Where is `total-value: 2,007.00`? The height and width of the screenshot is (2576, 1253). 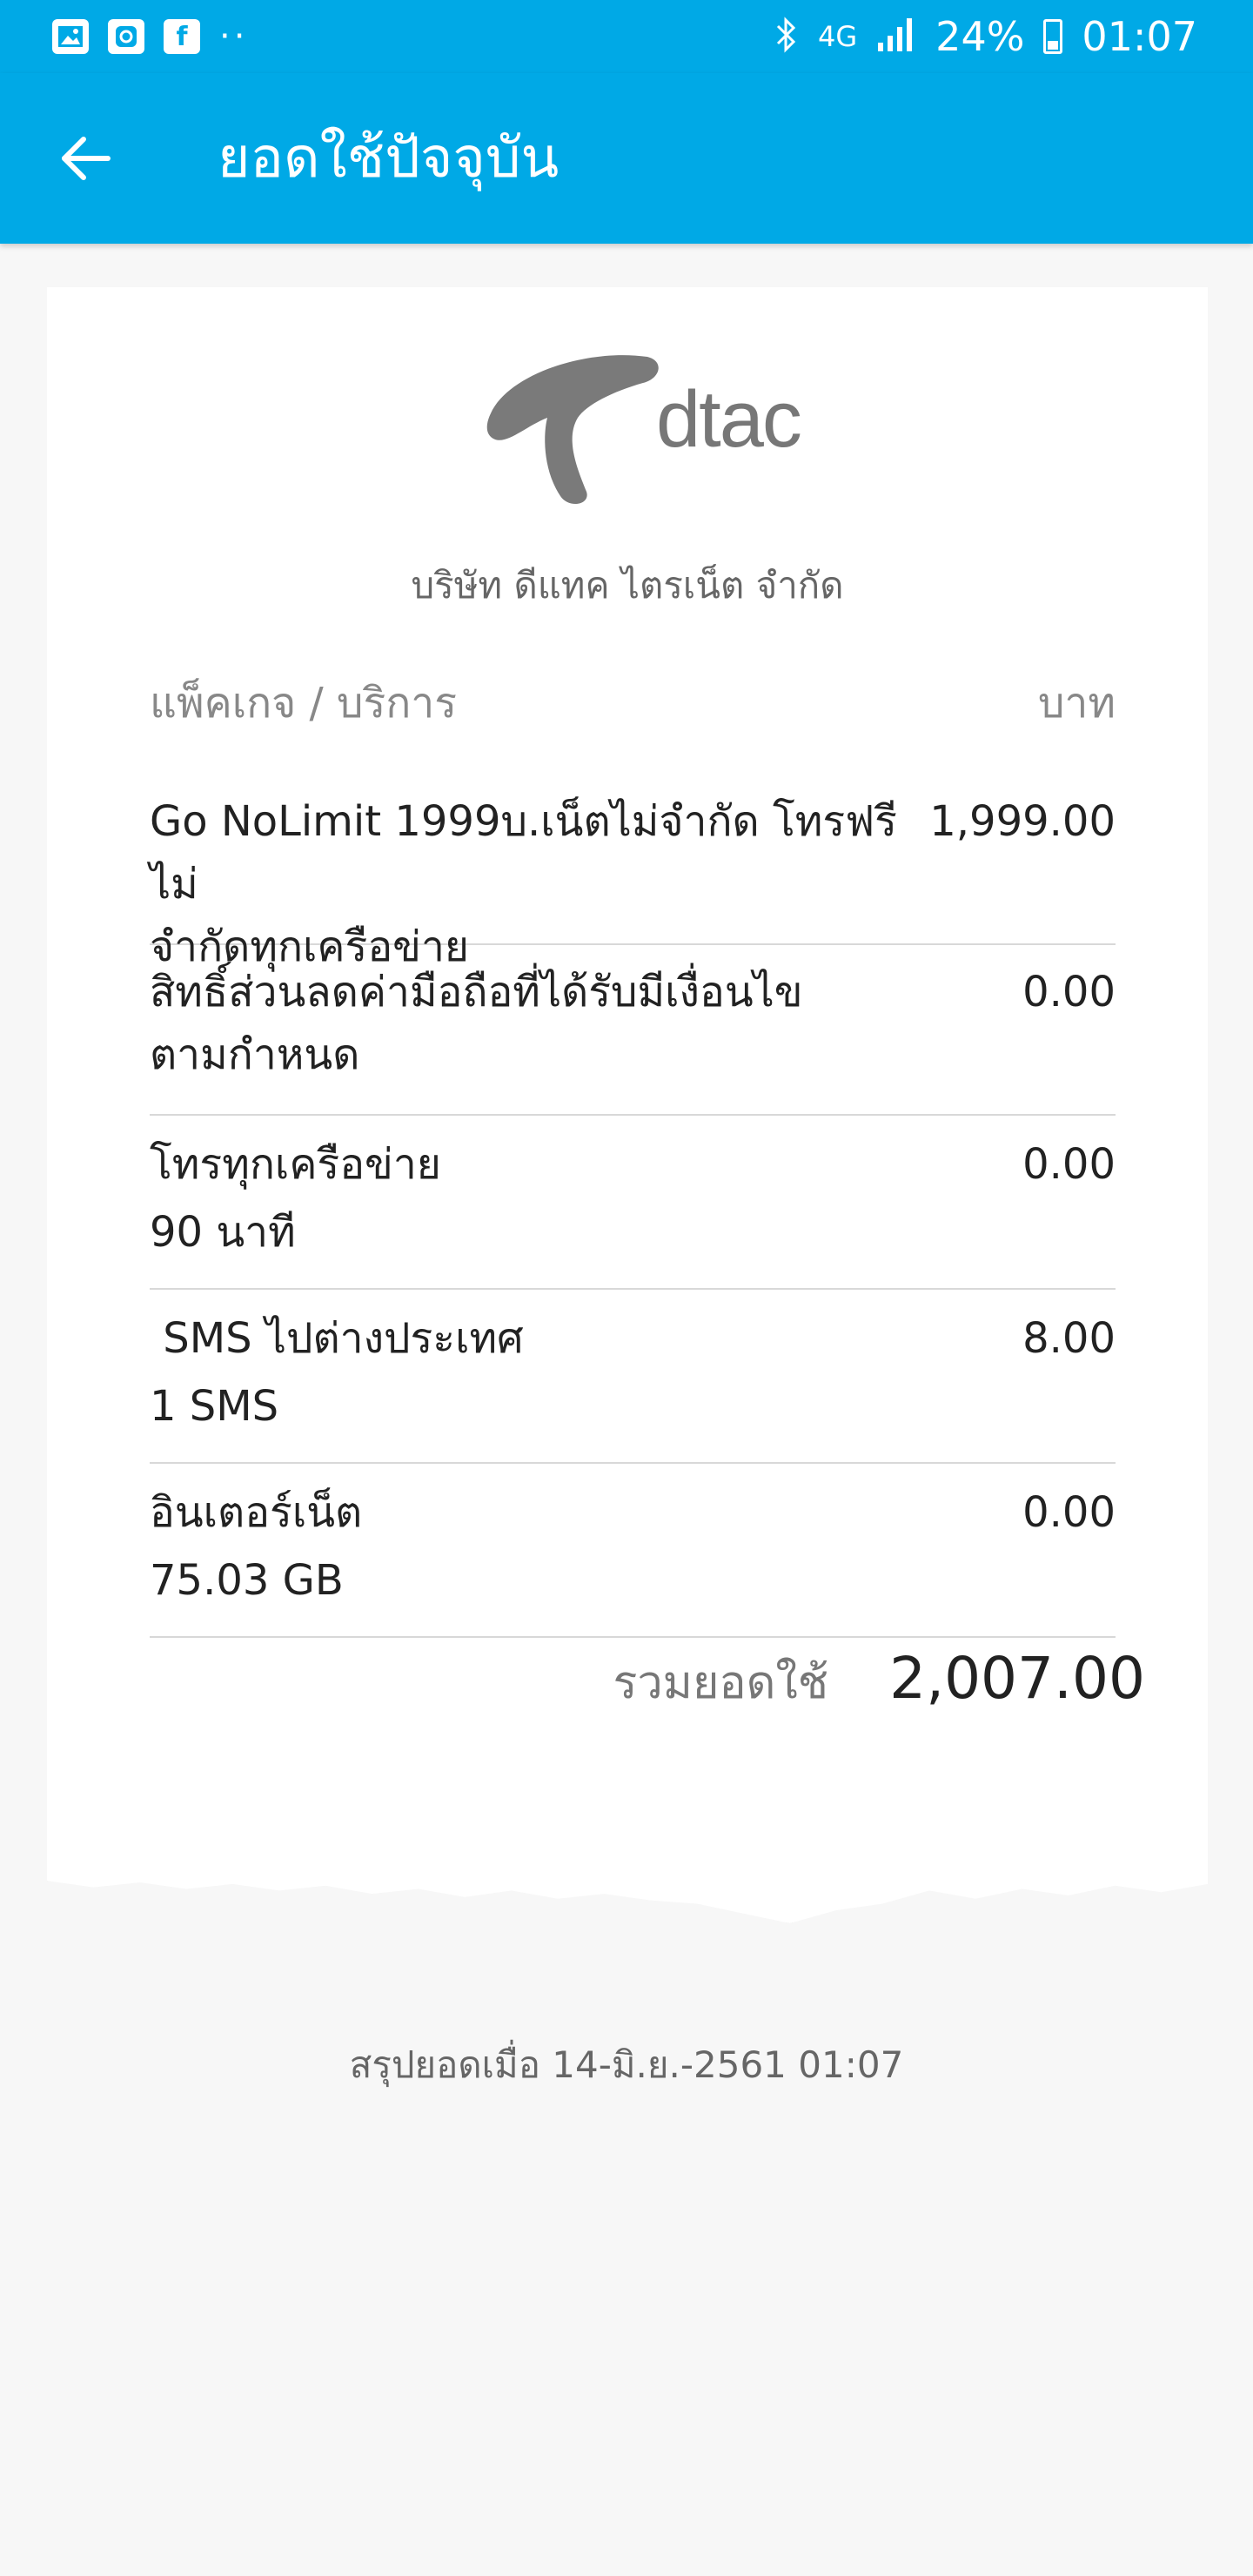 total-value: 2,007.00 is located at coordinates (1017, 1679).